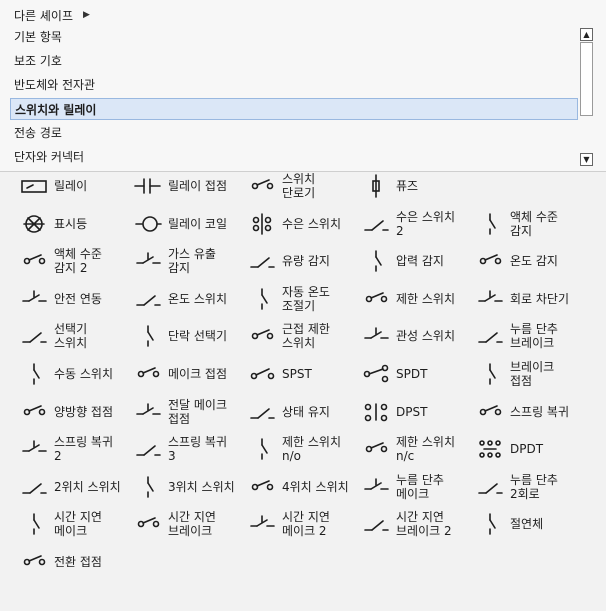 This screenshot has height=611, width=606. I want to click on shape-liquid-level-sensor-2: 액체 수준 감지 2, so click(66, 261).